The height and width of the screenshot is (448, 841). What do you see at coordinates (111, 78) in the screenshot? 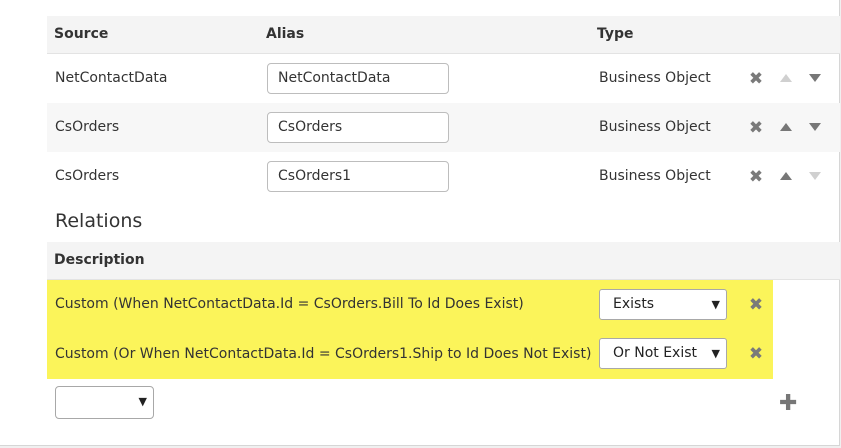
I see `source-name: NetContactData` at bounding box center [111, 78].